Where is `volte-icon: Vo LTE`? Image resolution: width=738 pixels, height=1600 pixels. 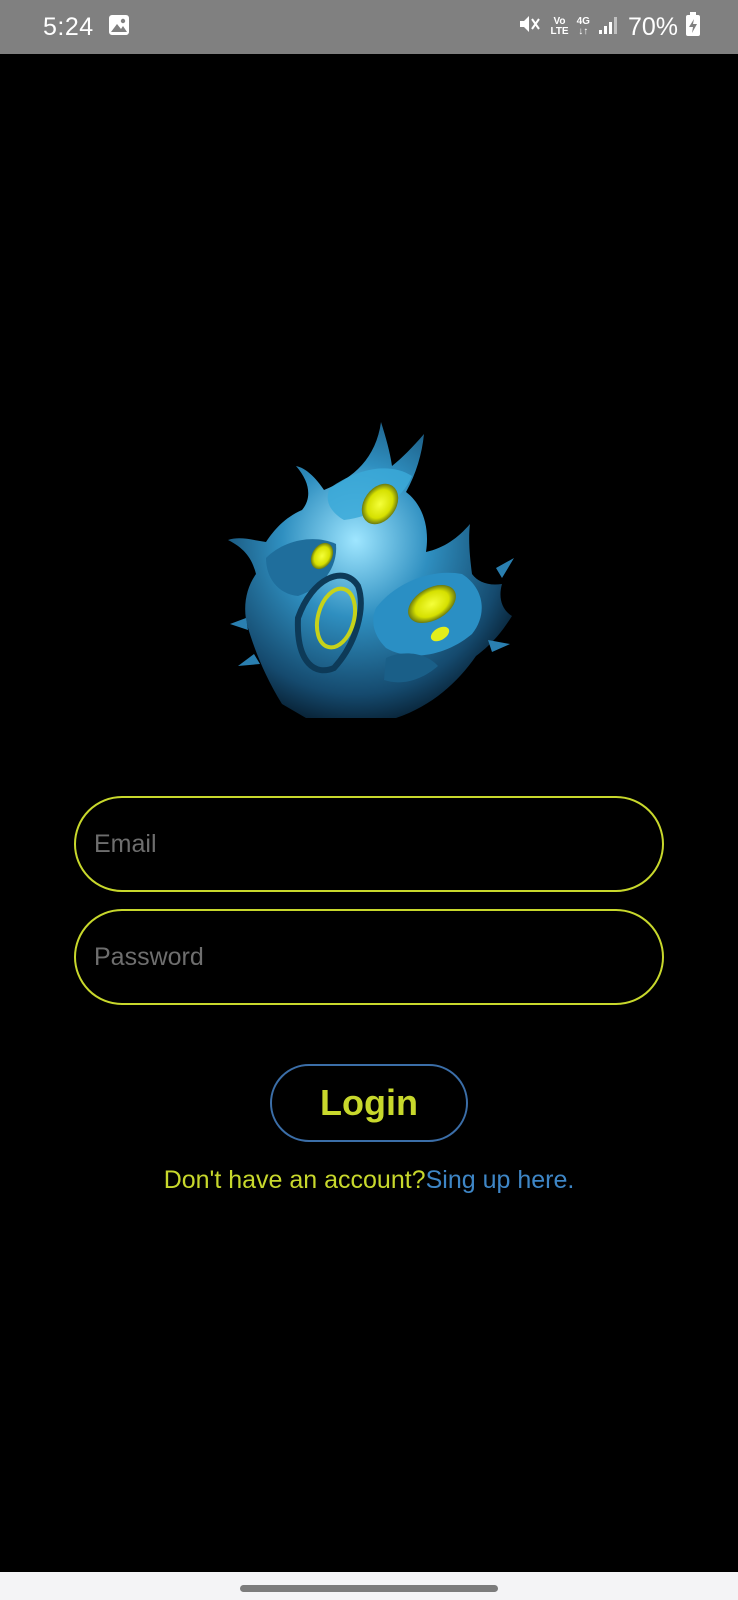 volte-icon: Vo LTE is located at coordinates (559, 27).